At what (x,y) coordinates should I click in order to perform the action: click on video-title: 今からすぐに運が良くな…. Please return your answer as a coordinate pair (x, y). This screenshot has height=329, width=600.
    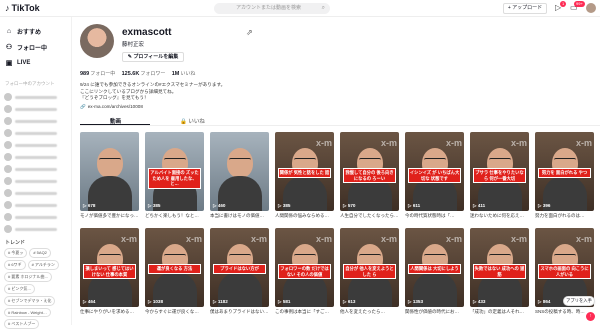
    Looking at the image, I should click on (174, 312).